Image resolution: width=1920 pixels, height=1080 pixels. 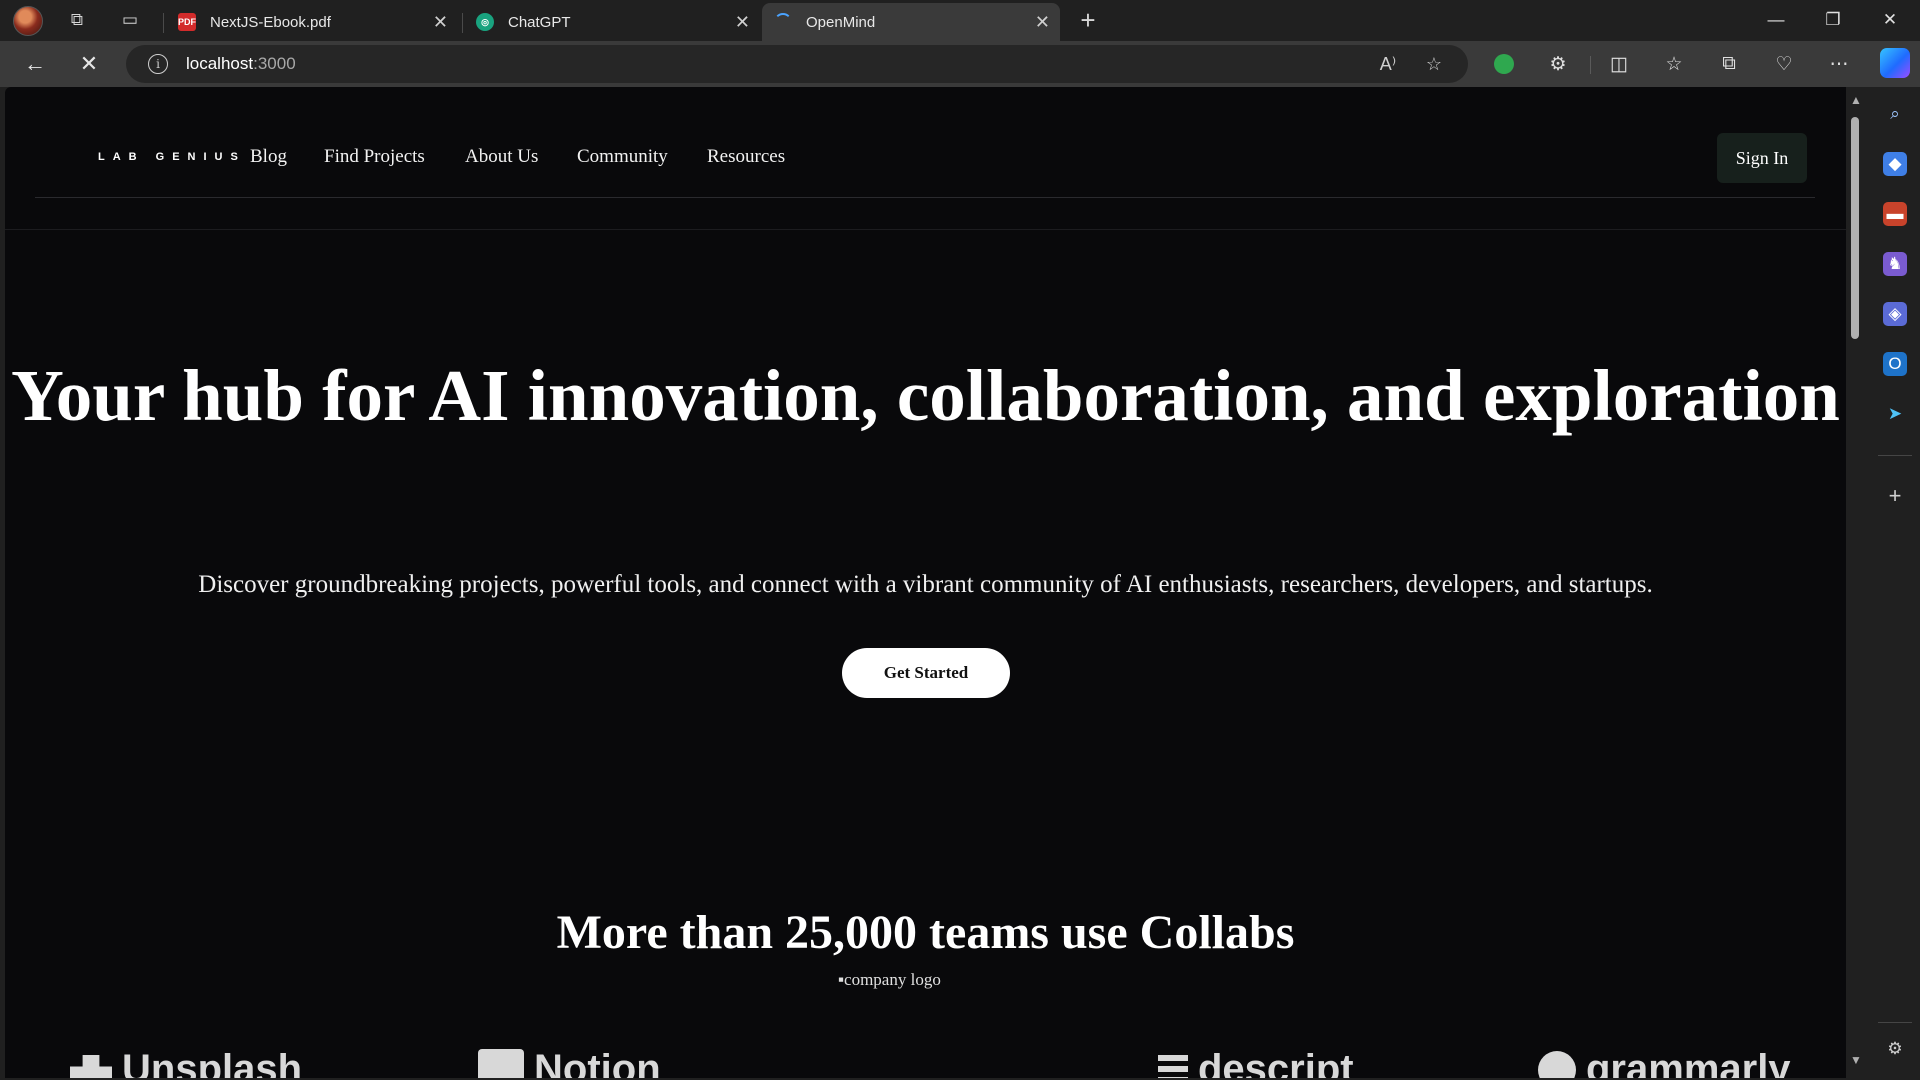 I want to click on copilot-icon, so click(x=1895, y=63).